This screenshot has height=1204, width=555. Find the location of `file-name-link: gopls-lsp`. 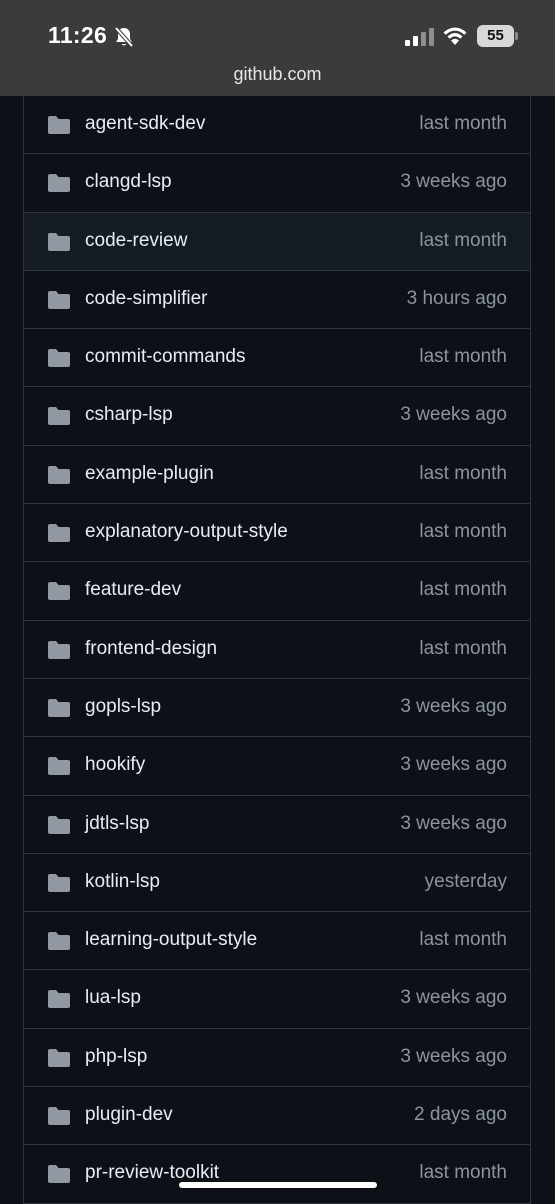

file-name-link: gopls-lsp is located at coordinates (123, 707).